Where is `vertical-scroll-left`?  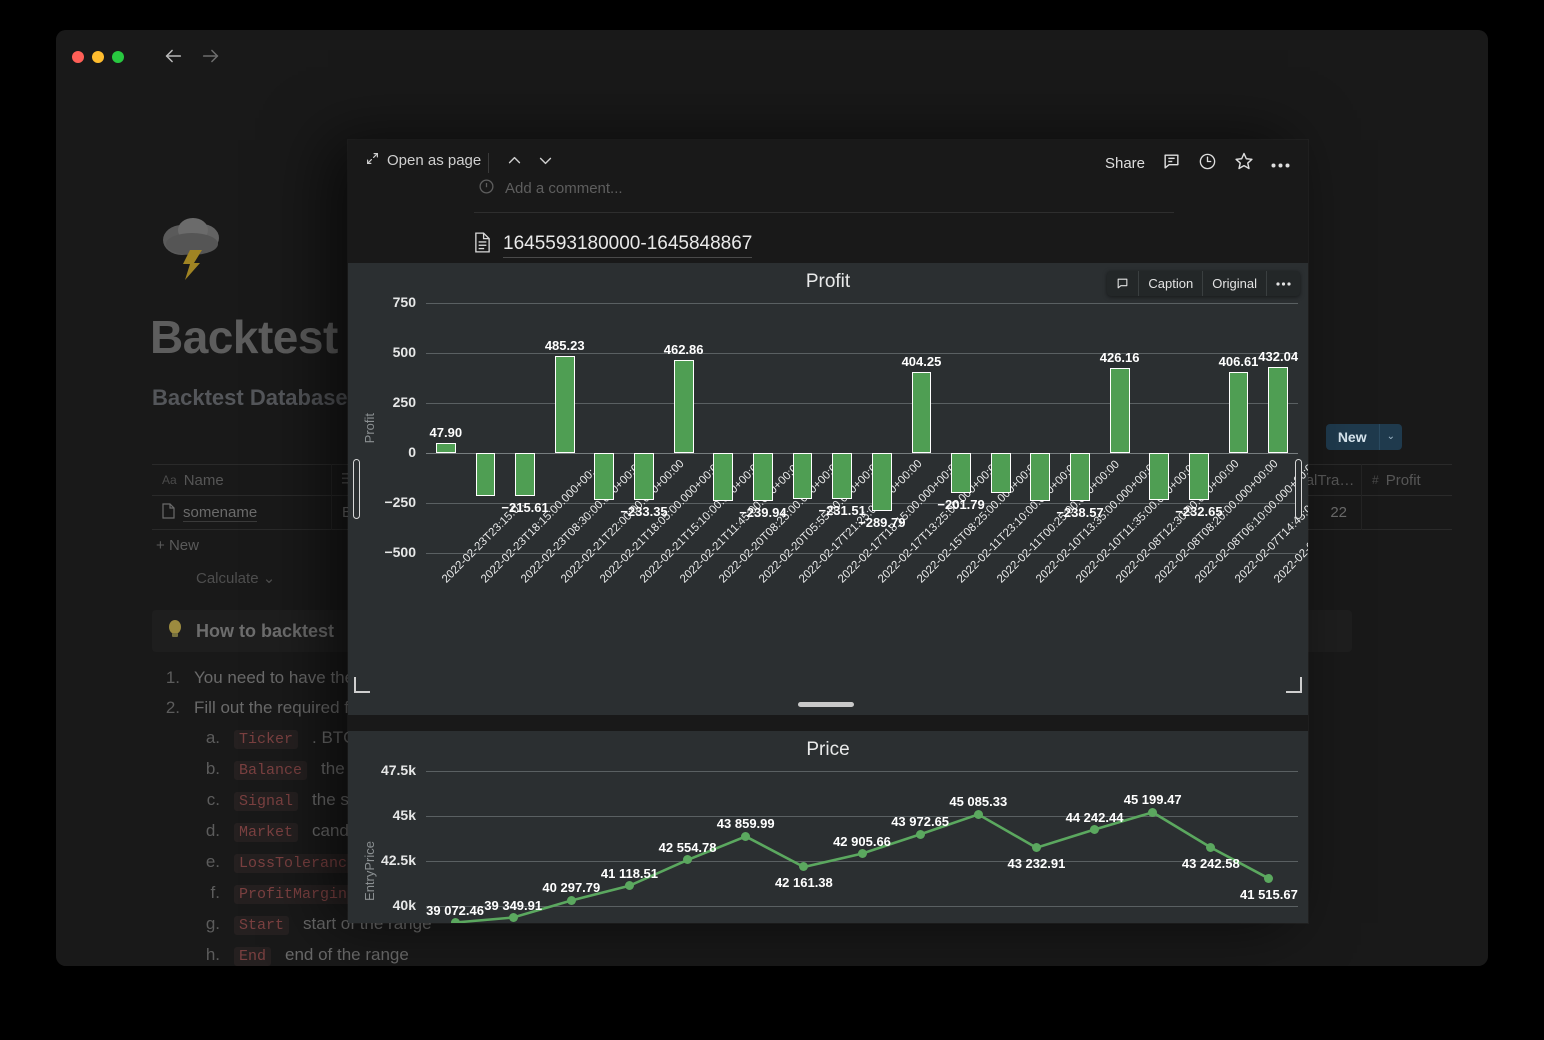 vertical-scroll-left is located at coordinates (356, 489).